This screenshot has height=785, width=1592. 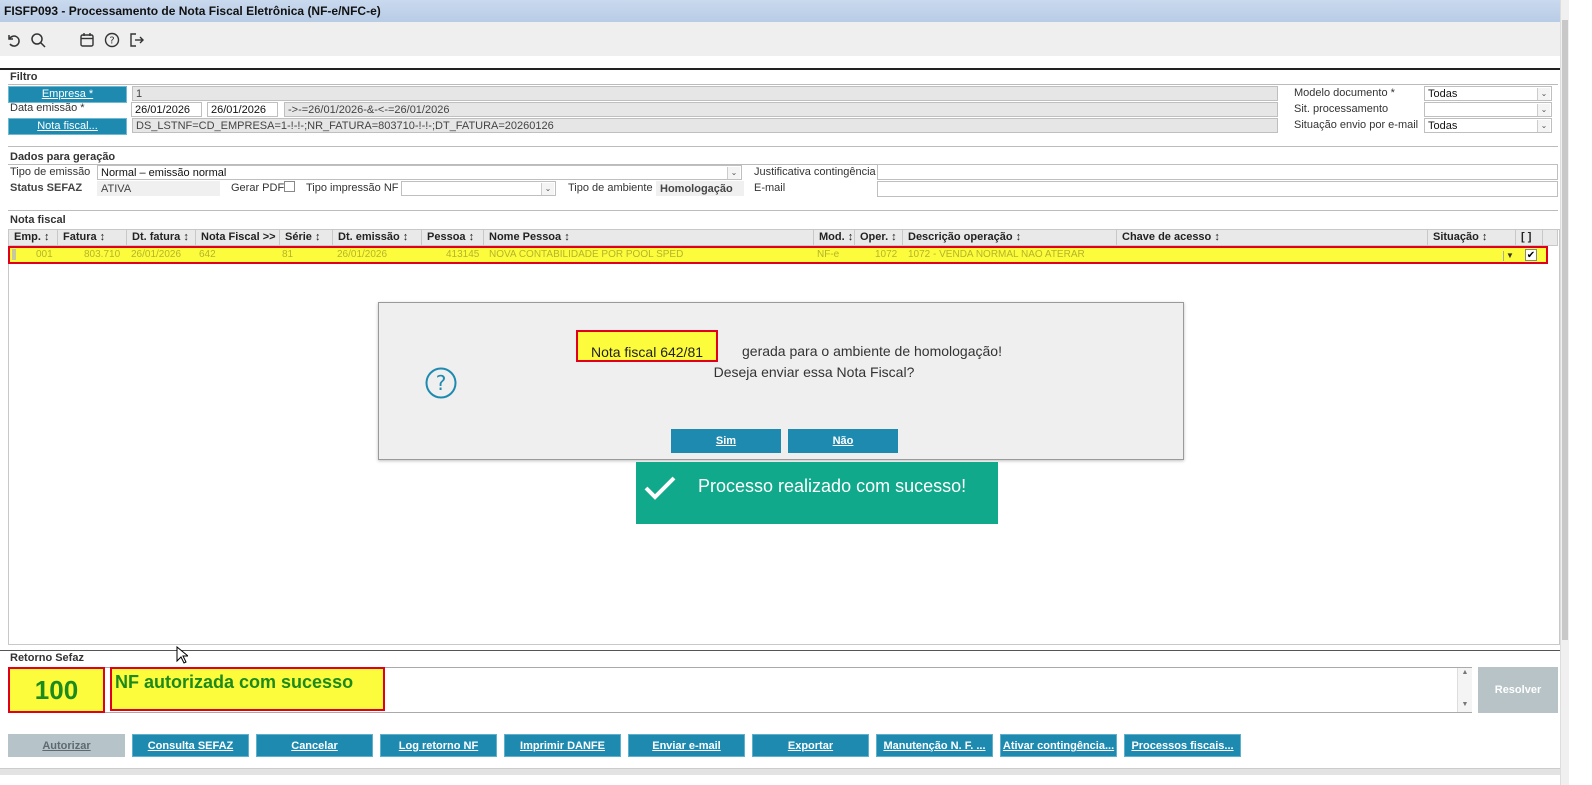 What do you see at coordinates (13, 40) in the screenshot?
I see `undo-icon` at bounding box center [13, 40].